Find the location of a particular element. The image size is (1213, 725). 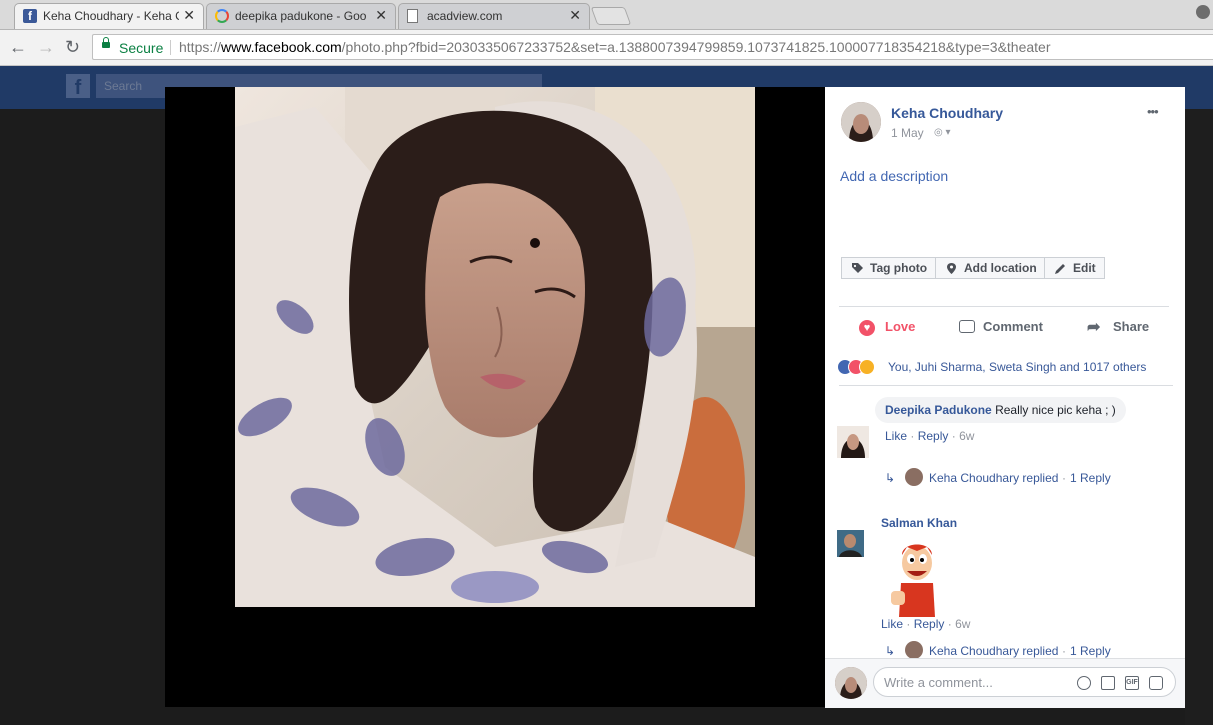

google-icon is located at coordinates (222, 16).